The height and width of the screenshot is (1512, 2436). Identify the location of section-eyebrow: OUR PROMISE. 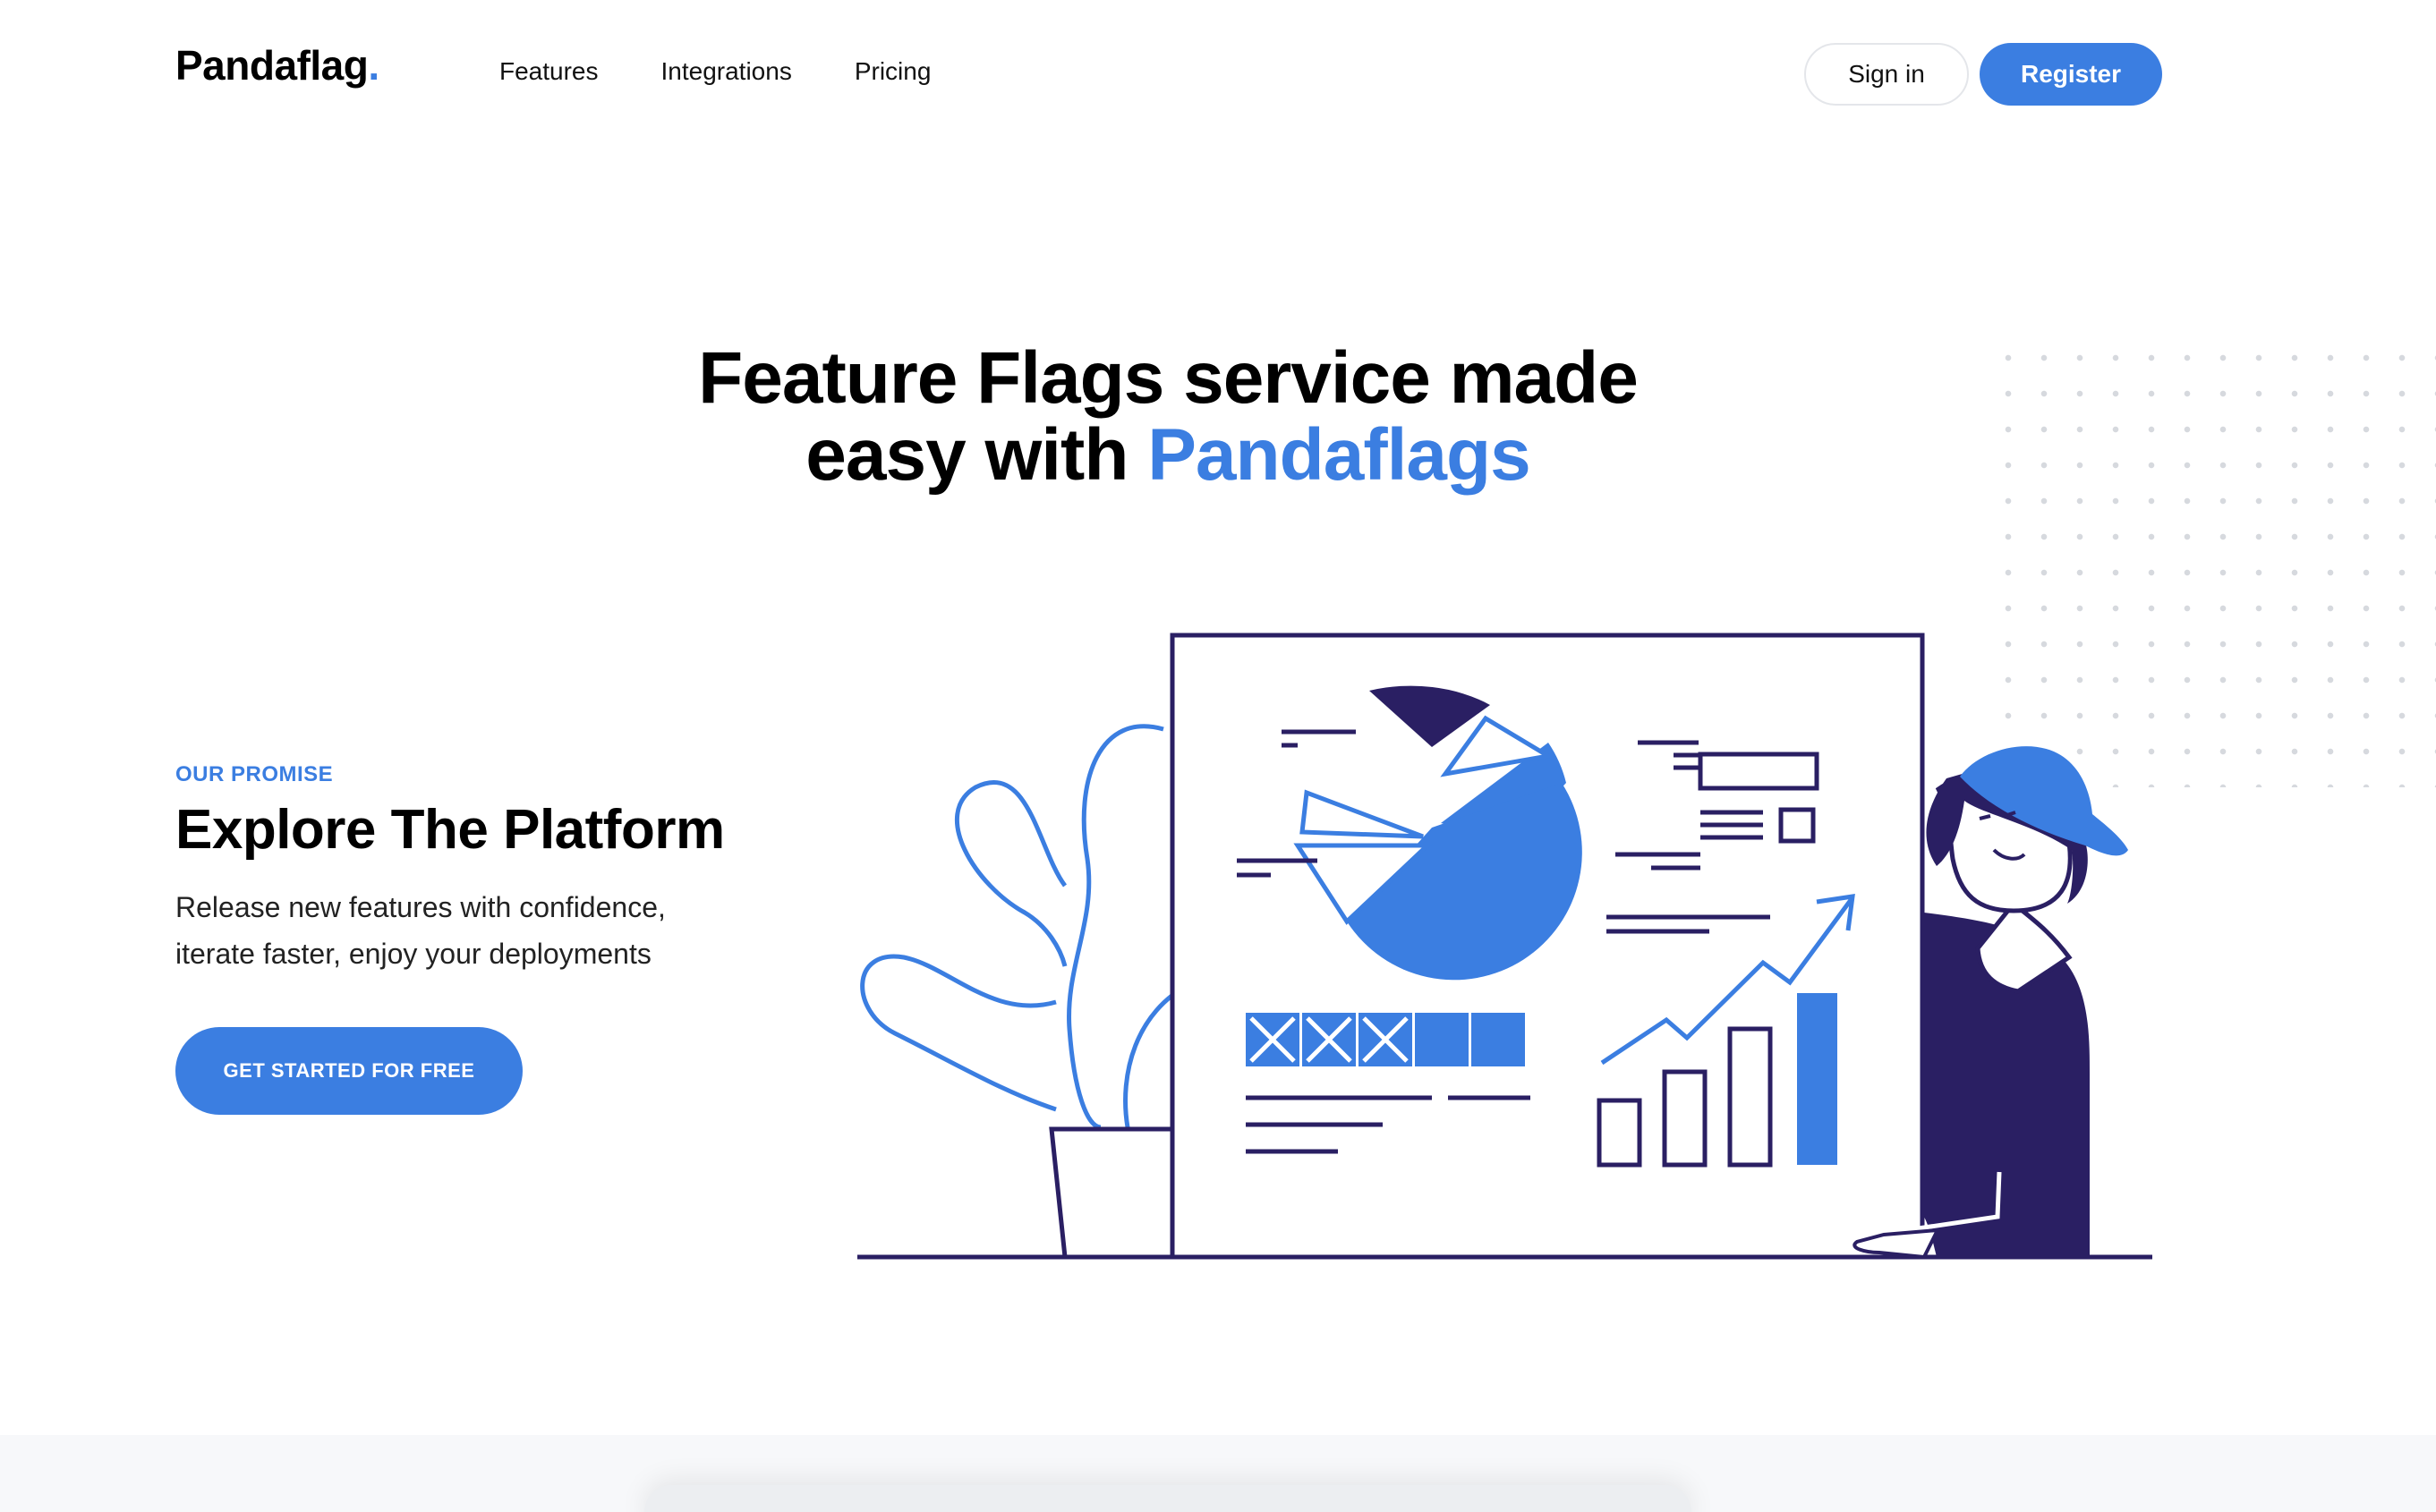
(254, 774).